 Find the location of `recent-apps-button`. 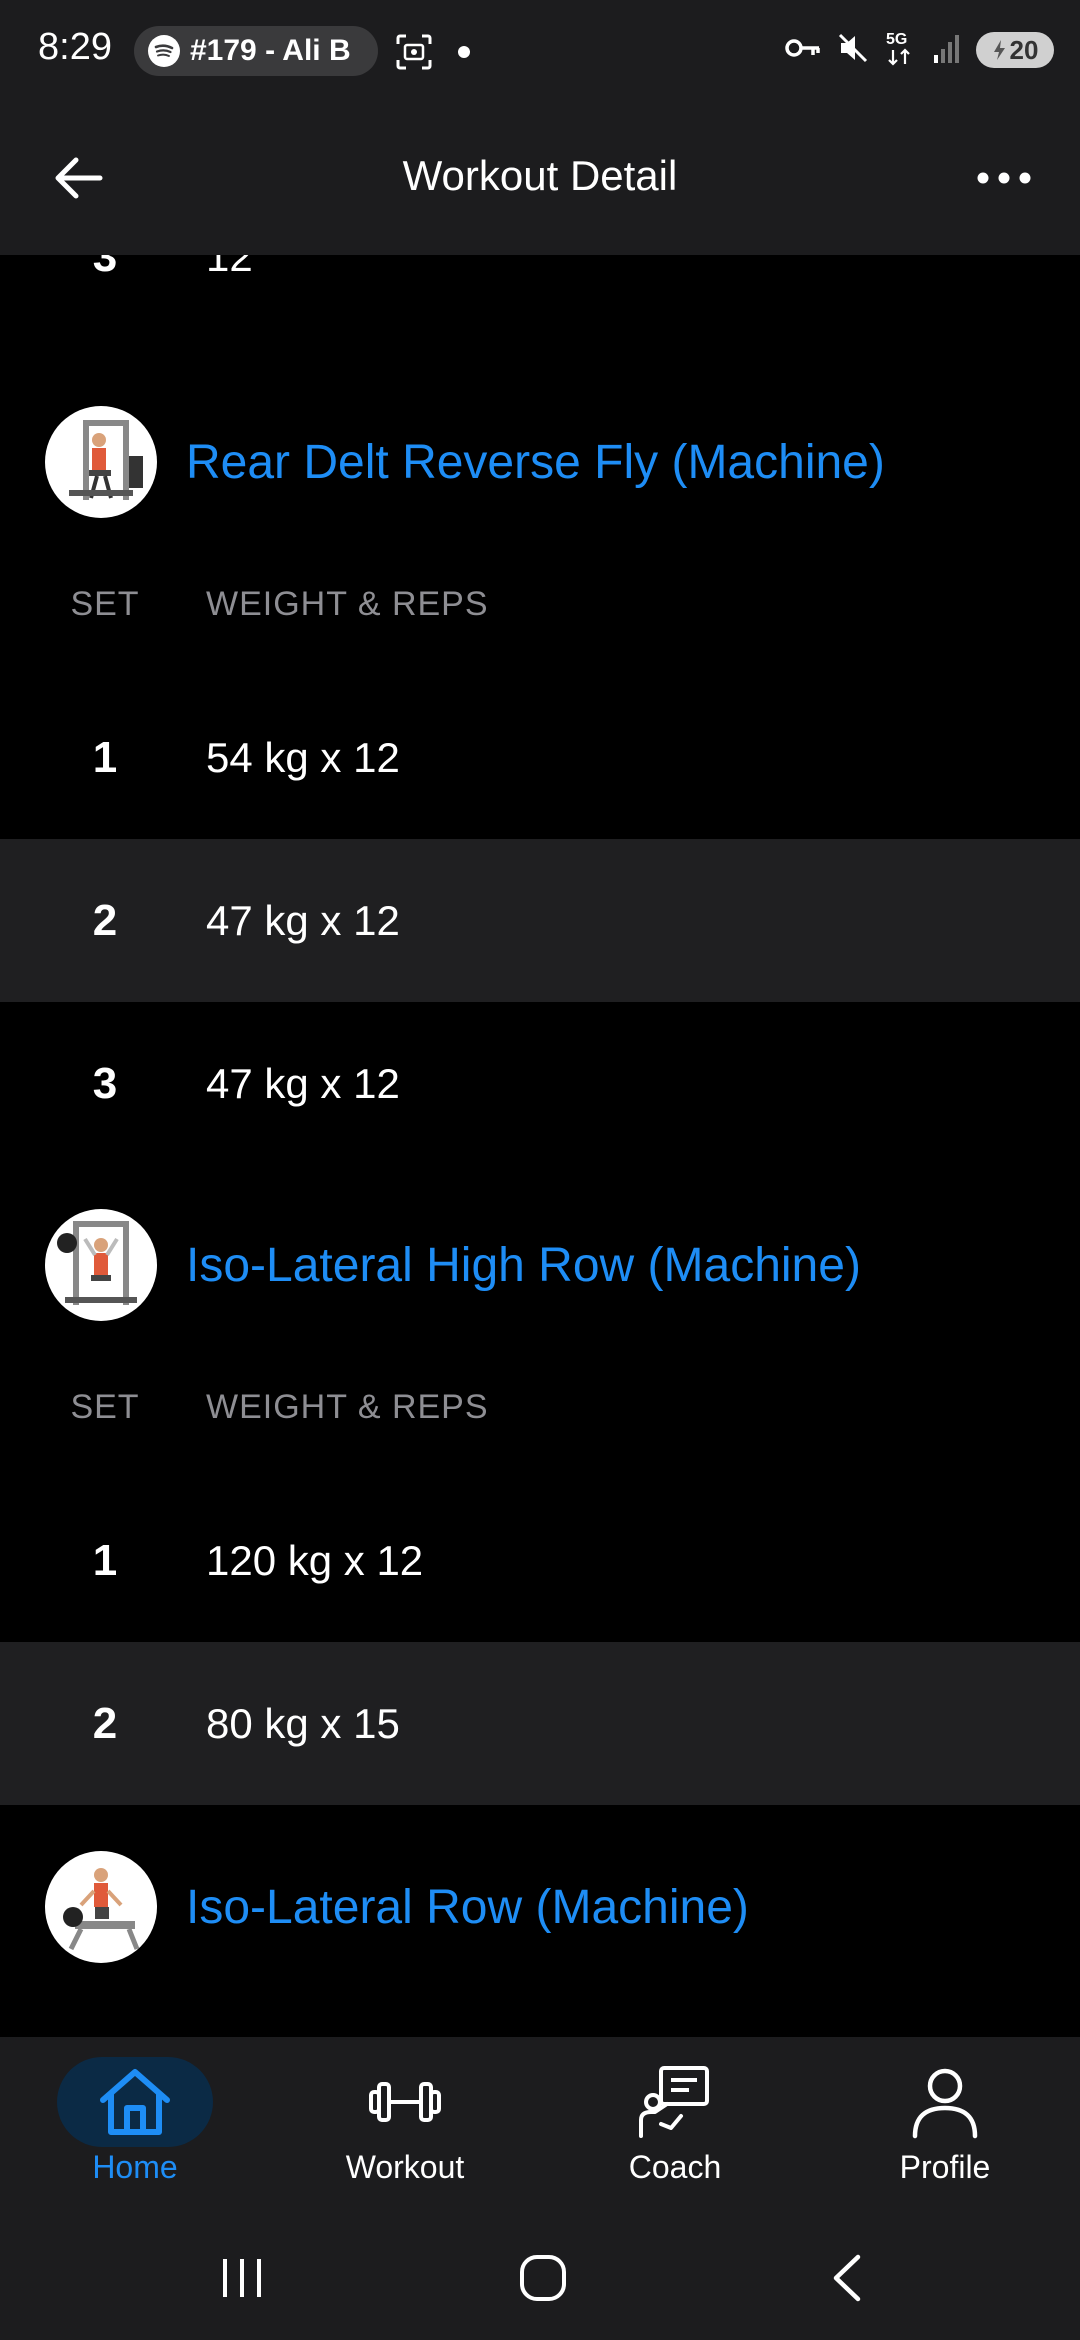

recent-apps-button is located at coordinates (242, 2278).